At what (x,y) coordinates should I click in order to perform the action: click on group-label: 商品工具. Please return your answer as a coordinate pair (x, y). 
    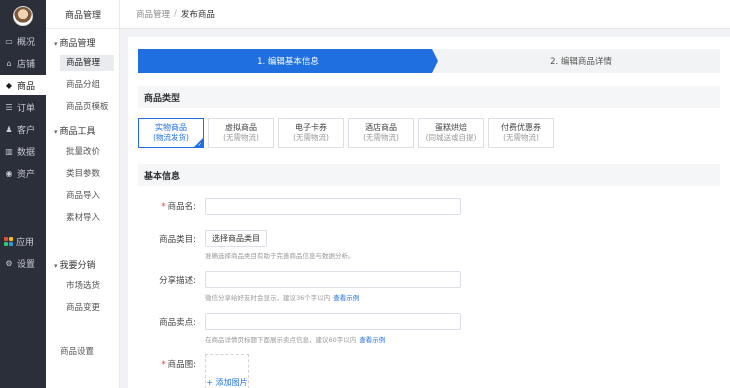
    Looking at the image, I should click on (77, 132).